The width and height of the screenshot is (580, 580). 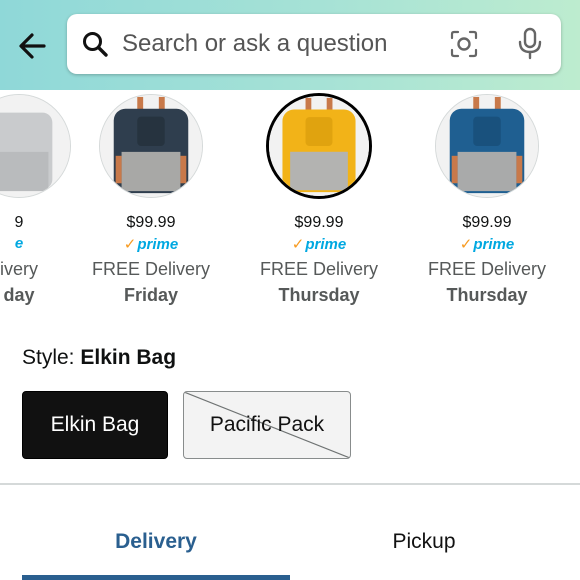 What do you see at coordinates (19, 243) in the screenshot?
I see `prime-label: e` at bounding box center [19, 243].